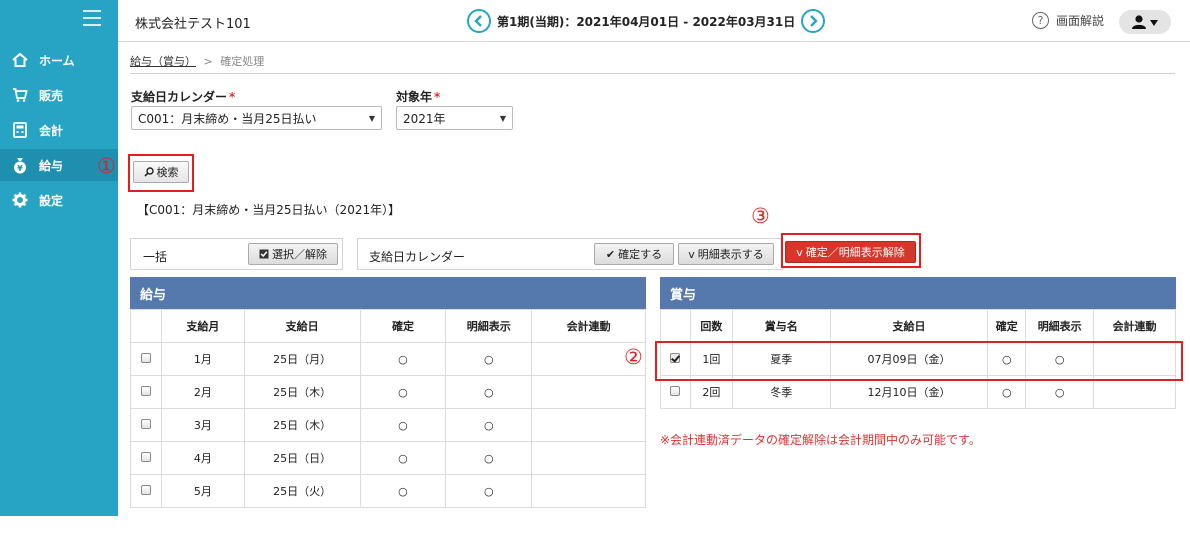  What do you see at coordinates (20, 60) in the screenshot?
I see `home-icon` at bounding box center [20, 60].